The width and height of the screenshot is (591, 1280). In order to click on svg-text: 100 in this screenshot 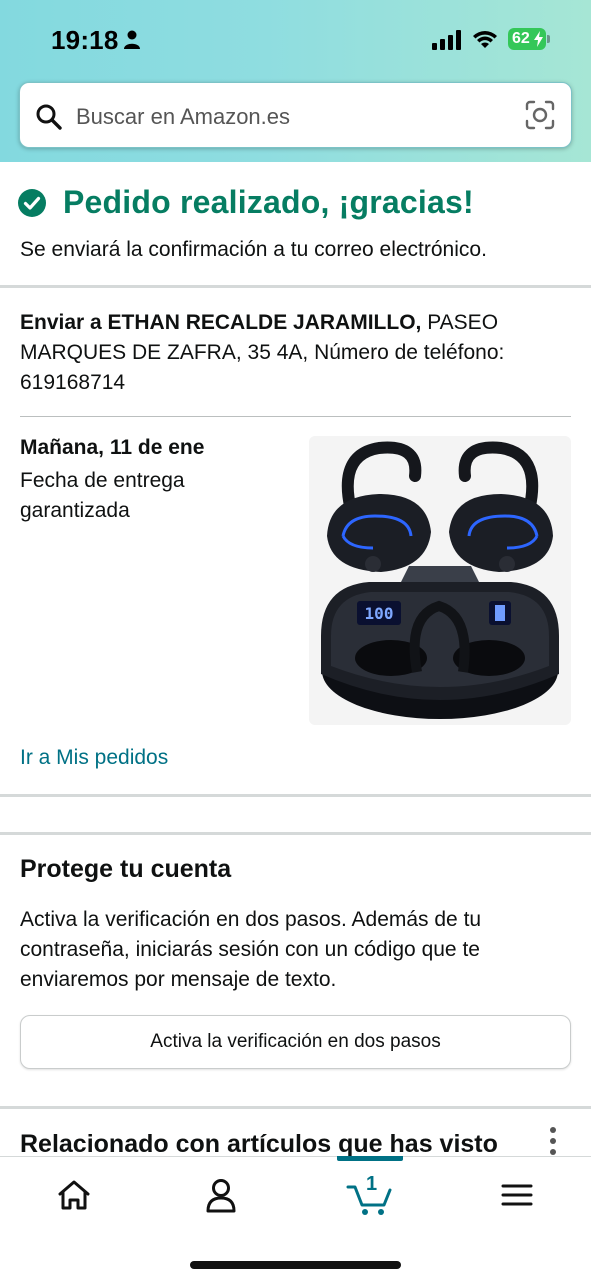, I will do `click(379, 613)`.